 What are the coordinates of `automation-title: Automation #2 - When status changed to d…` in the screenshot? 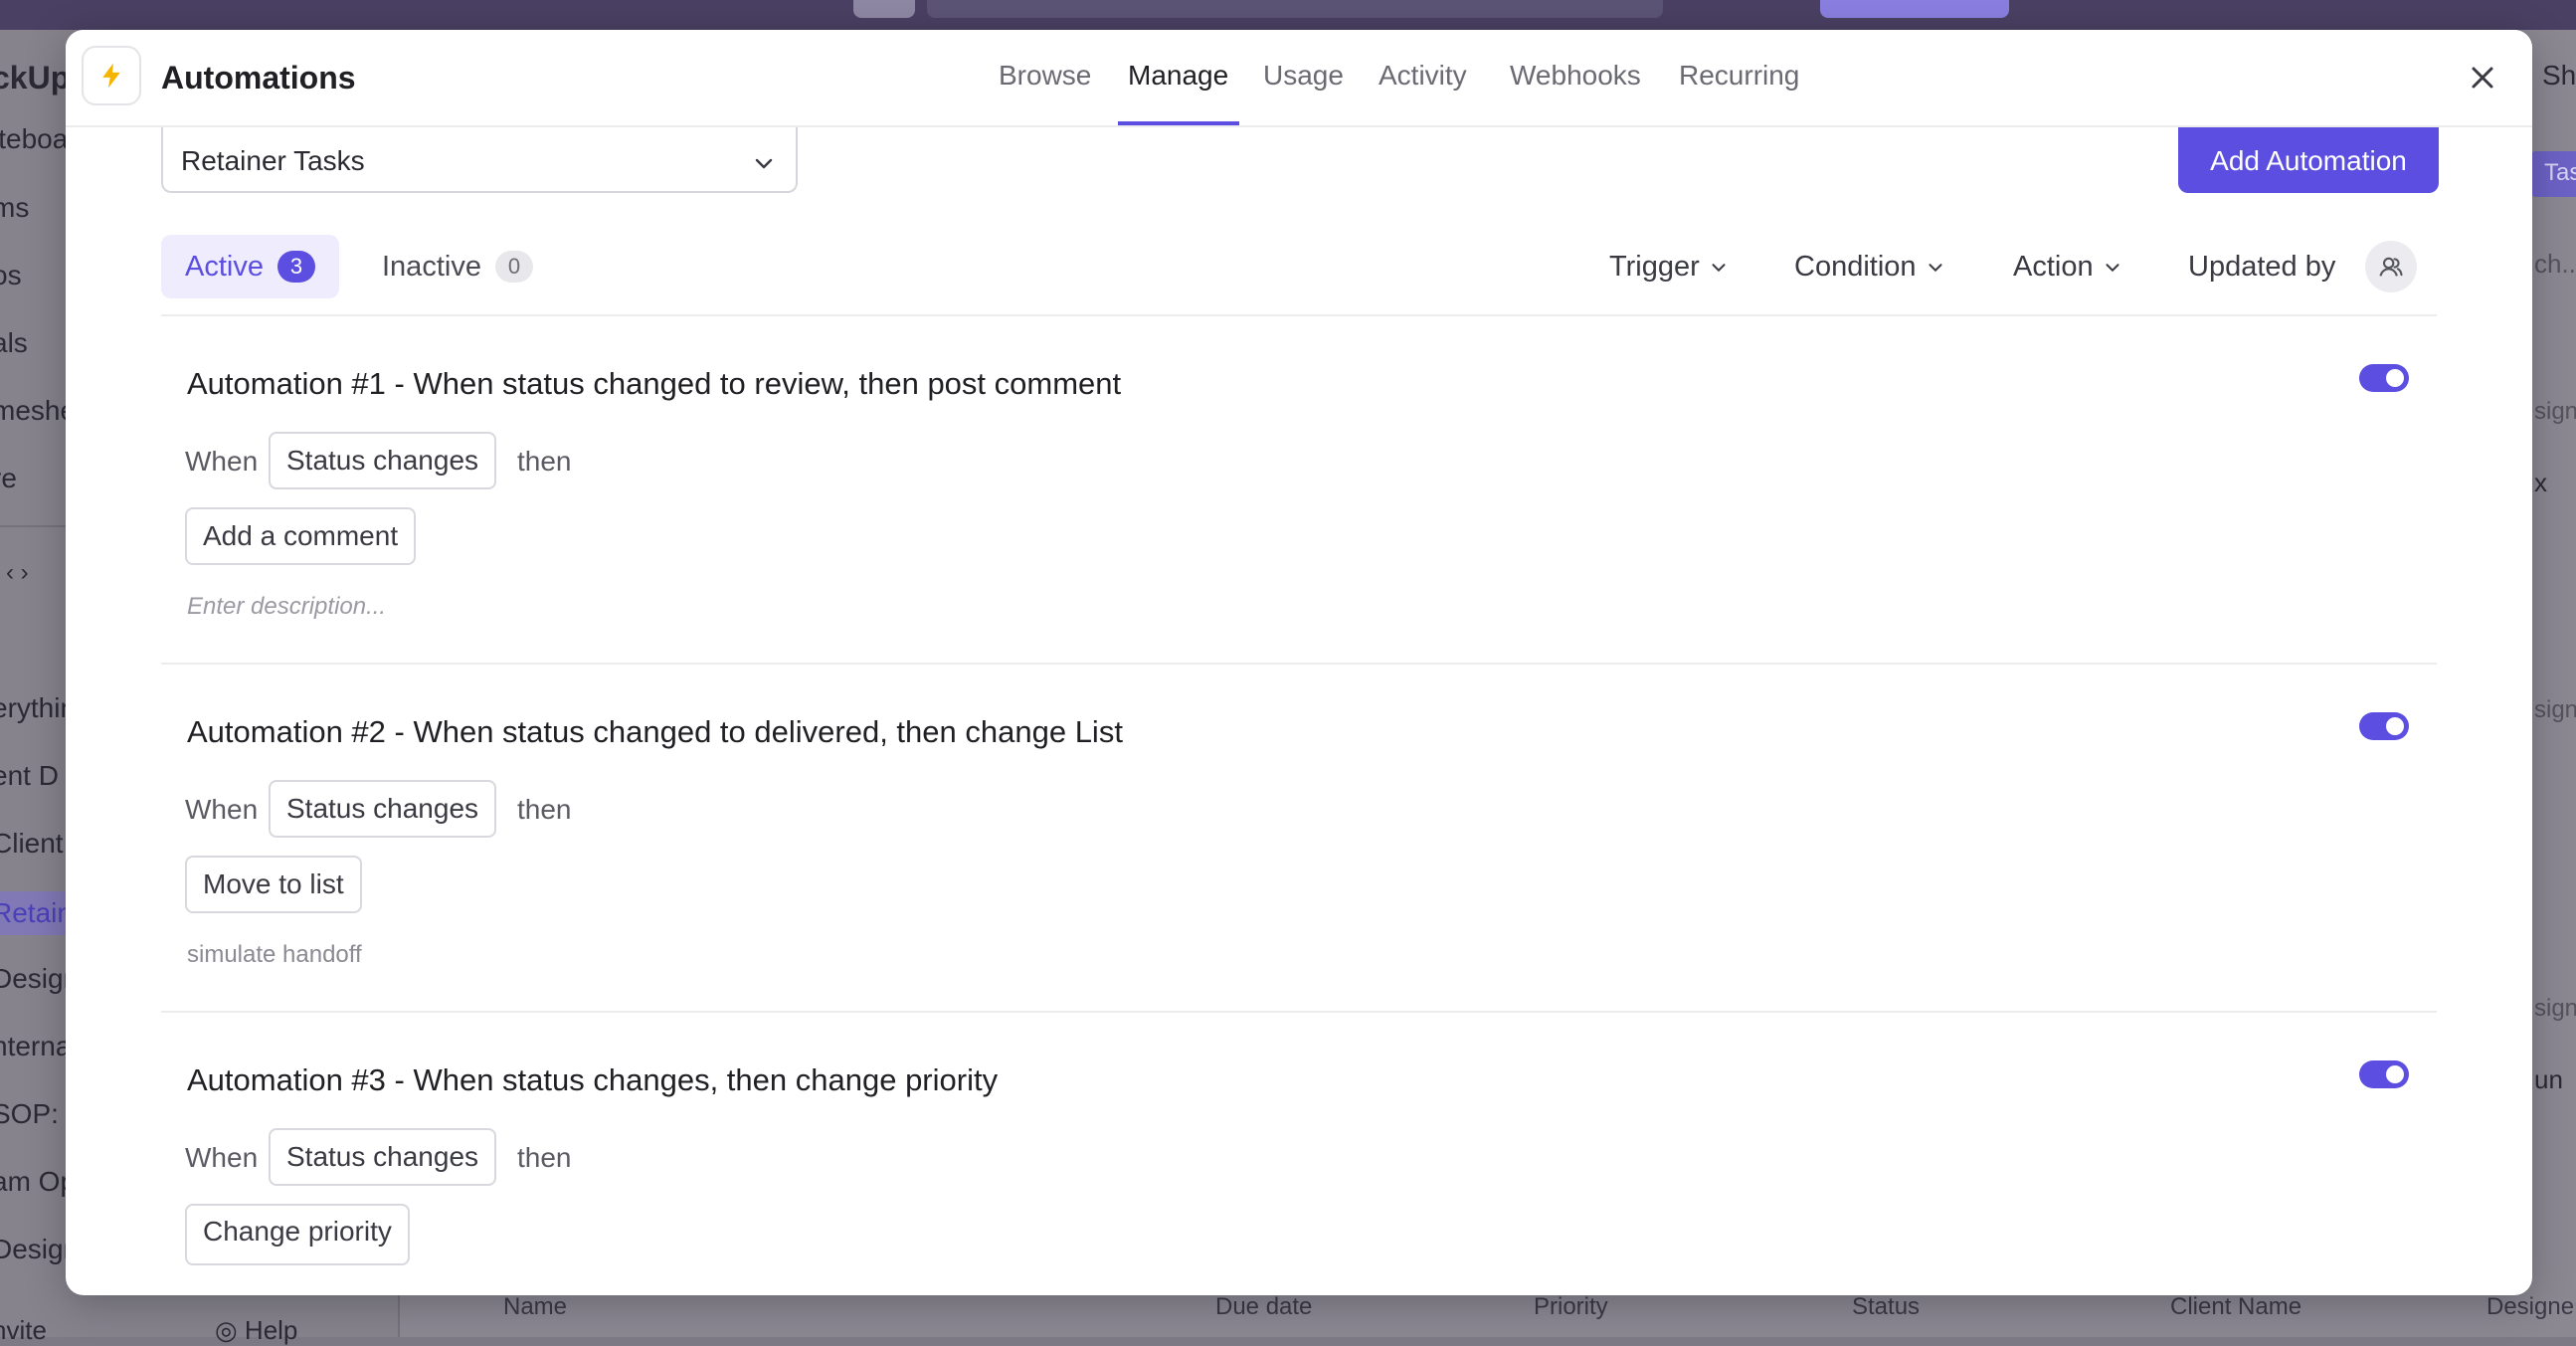 It's located at (655, 732).